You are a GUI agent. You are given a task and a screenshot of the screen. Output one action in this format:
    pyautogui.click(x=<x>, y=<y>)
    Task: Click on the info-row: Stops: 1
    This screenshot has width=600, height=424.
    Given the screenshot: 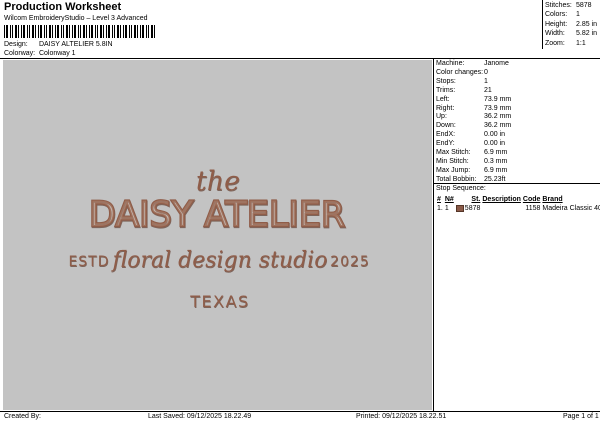 What is the action you would take?
    pyautogui.click(x=473, y=82)
    